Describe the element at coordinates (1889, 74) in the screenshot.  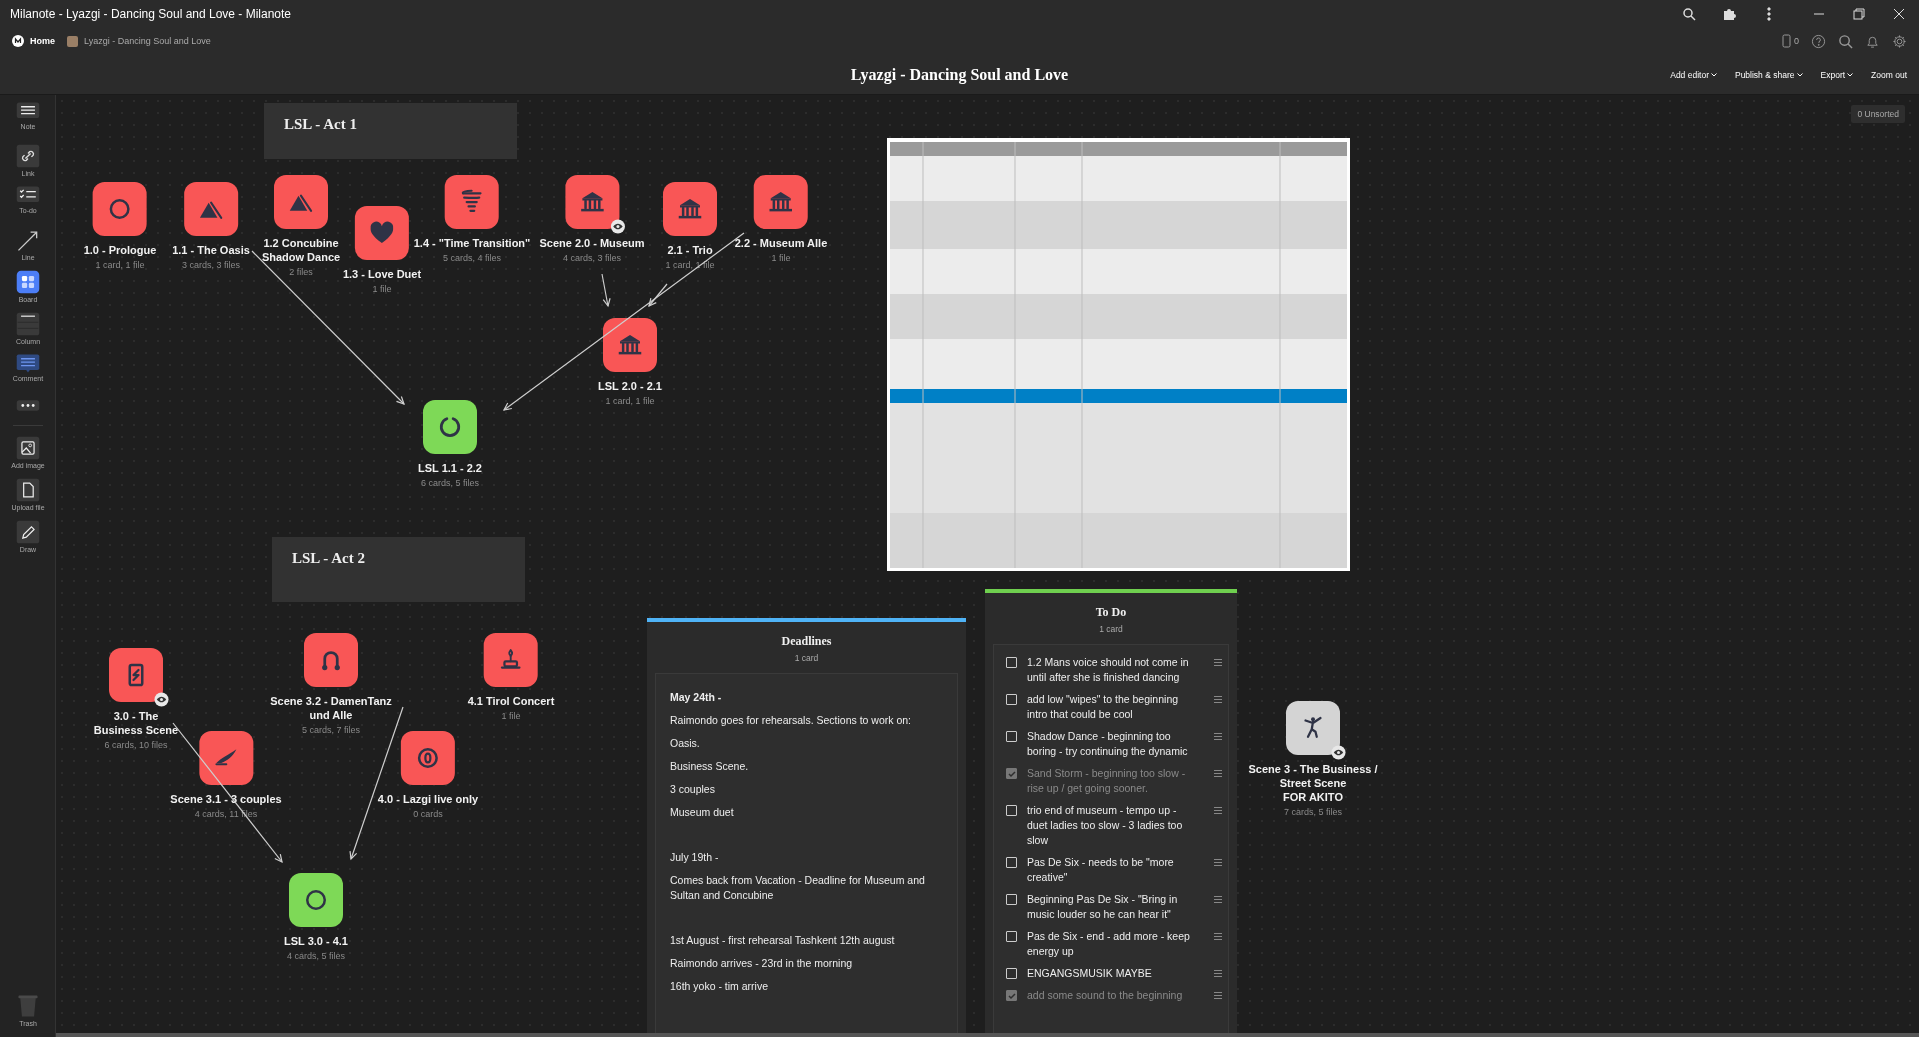
I see `header-action-button: Zoom out` at that location.